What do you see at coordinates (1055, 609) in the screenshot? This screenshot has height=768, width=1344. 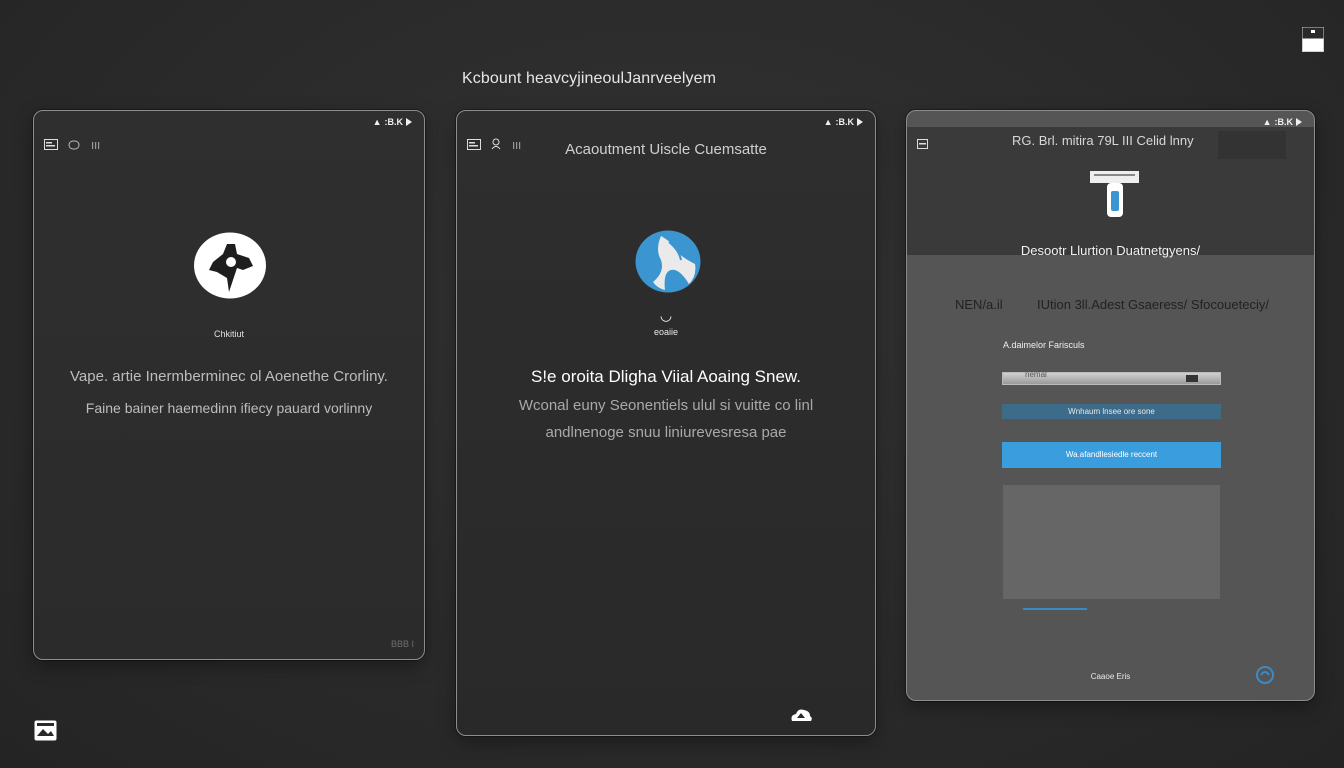 I see `link-underline` at bounding box center [1055, 609].